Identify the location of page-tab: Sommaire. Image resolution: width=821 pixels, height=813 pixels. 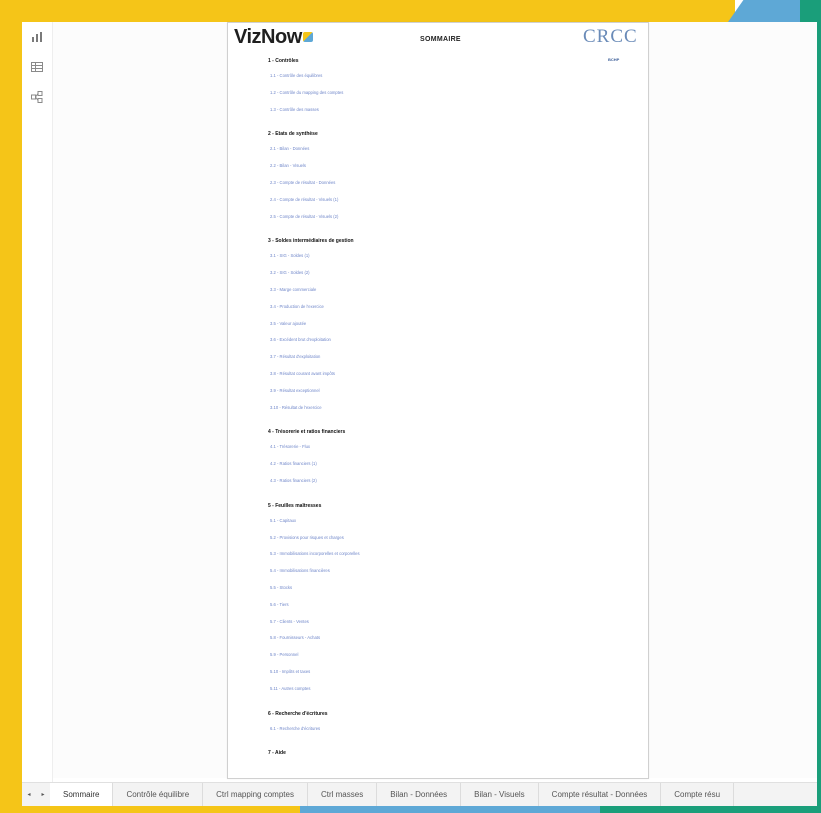
(82, 794).